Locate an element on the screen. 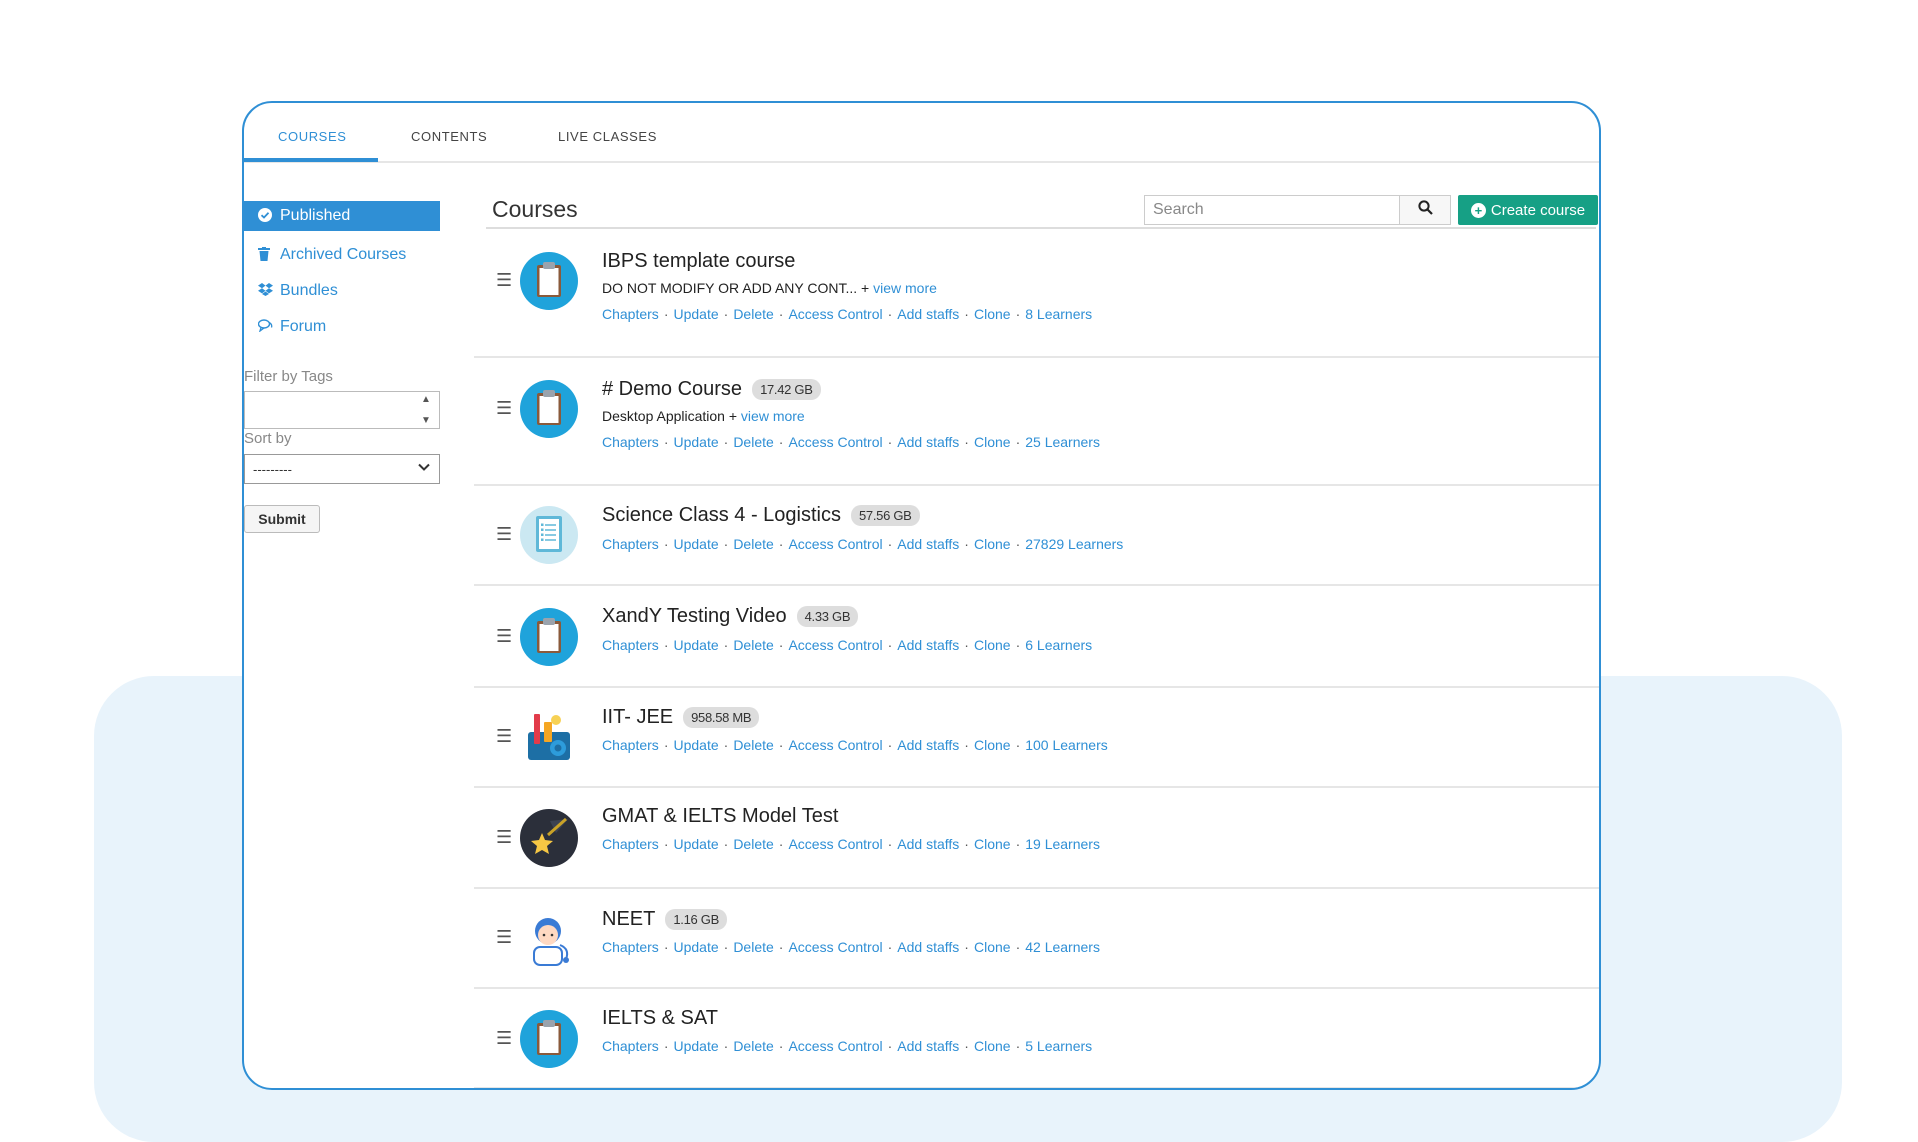 Image resolution: width=1918 pixels, height=1142 pixels. learners-link: 5 Learners is located at coordinates (1058, 1046).